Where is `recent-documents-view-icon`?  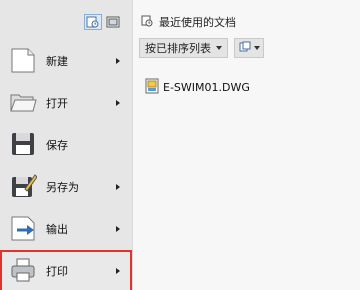 recent-documents-view-icon is located at coordinates (93, 22).